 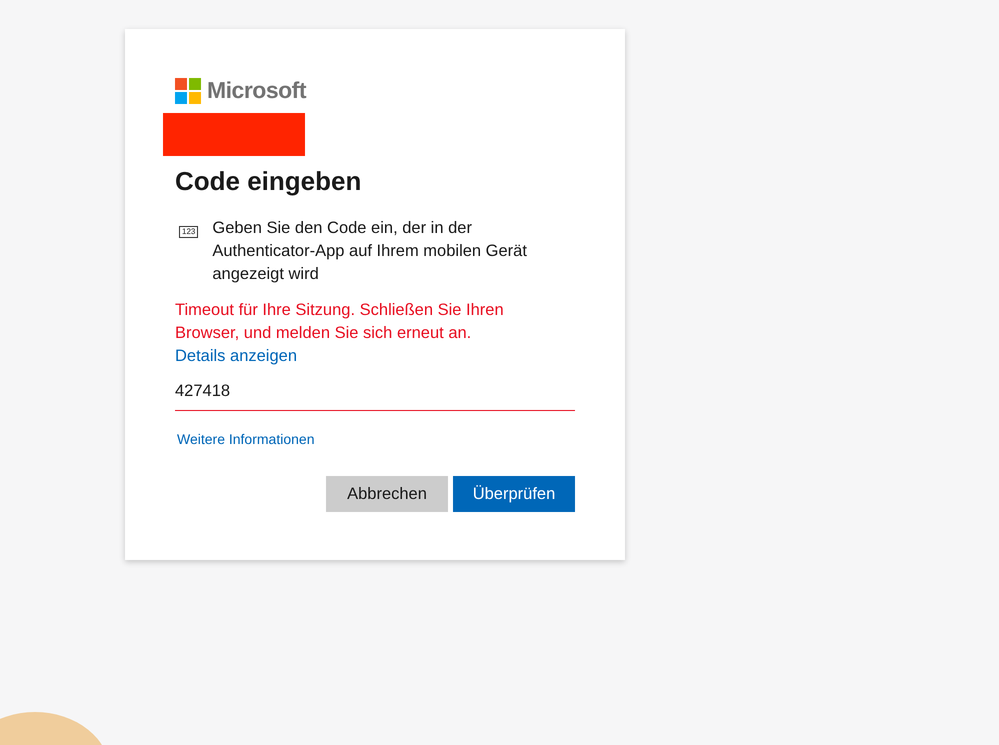 I want to click on page-title: Code eingeben, so click(x=268, y=181).